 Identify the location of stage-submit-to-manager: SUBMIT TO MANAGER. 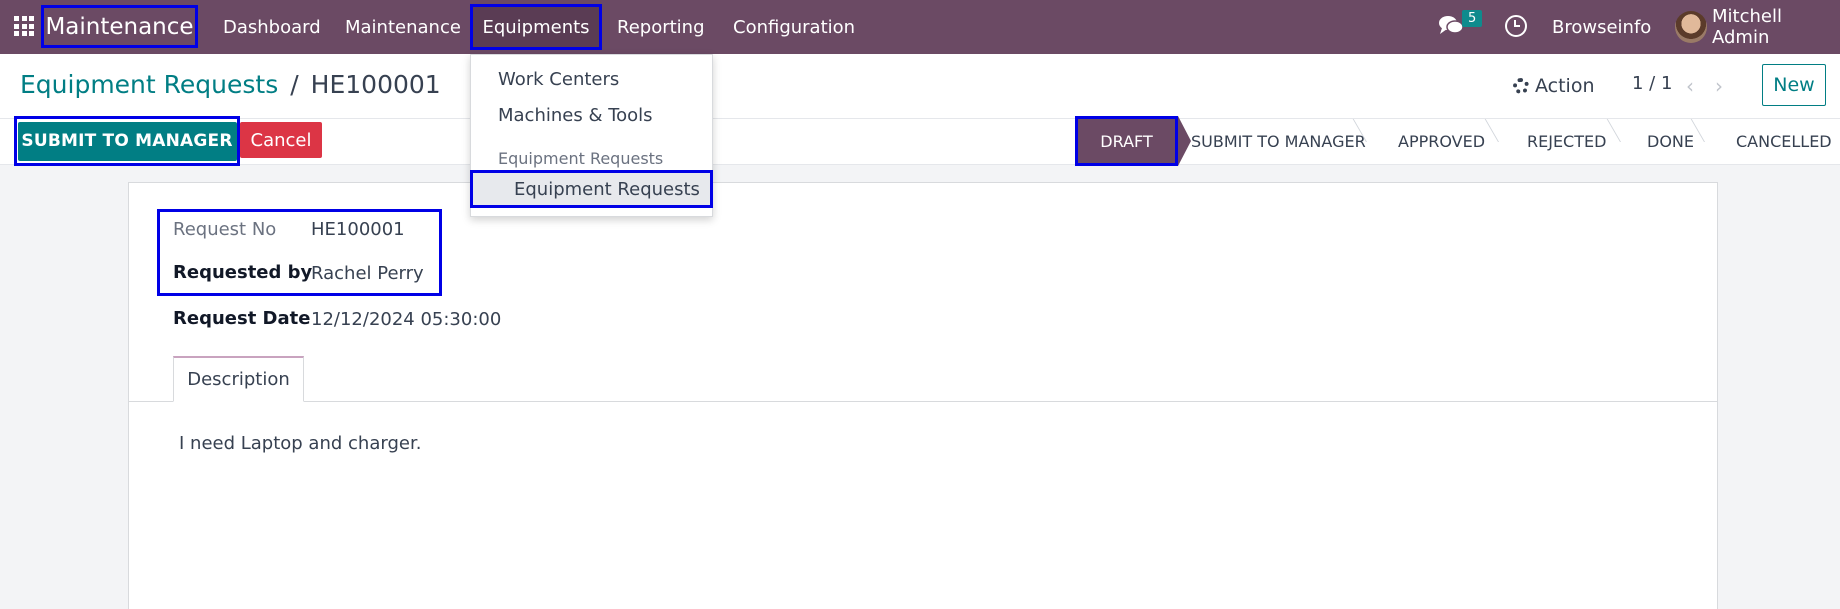
(1278, 141).